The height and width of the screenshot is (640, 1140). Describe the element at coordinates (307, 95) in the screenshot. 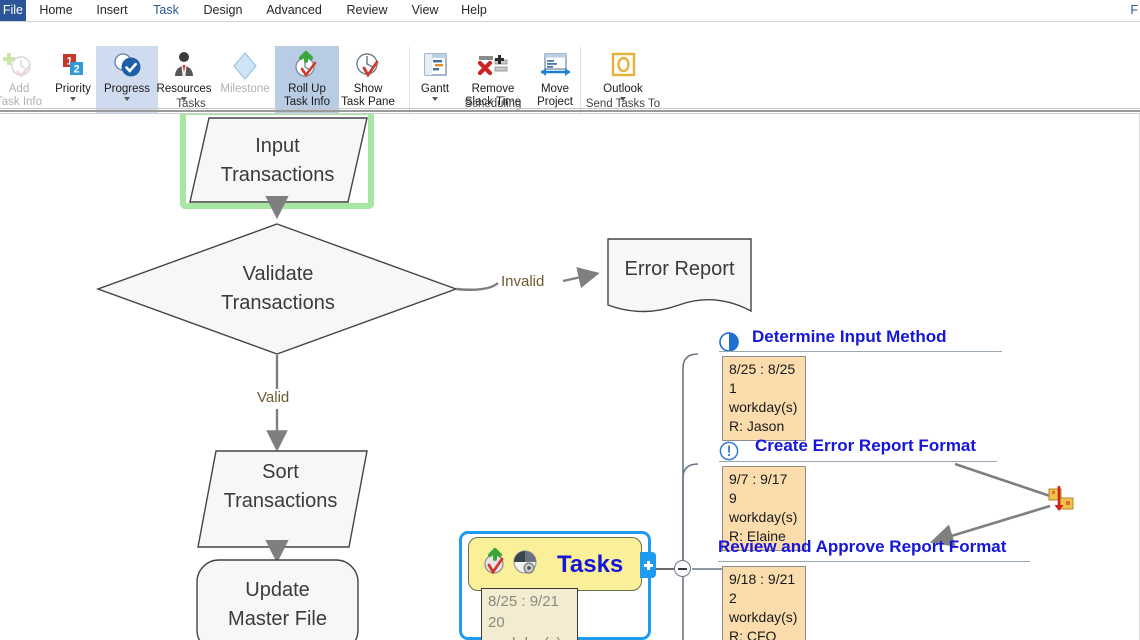

I see `ribbon-button-label: Roll Up Task Info` at that location.